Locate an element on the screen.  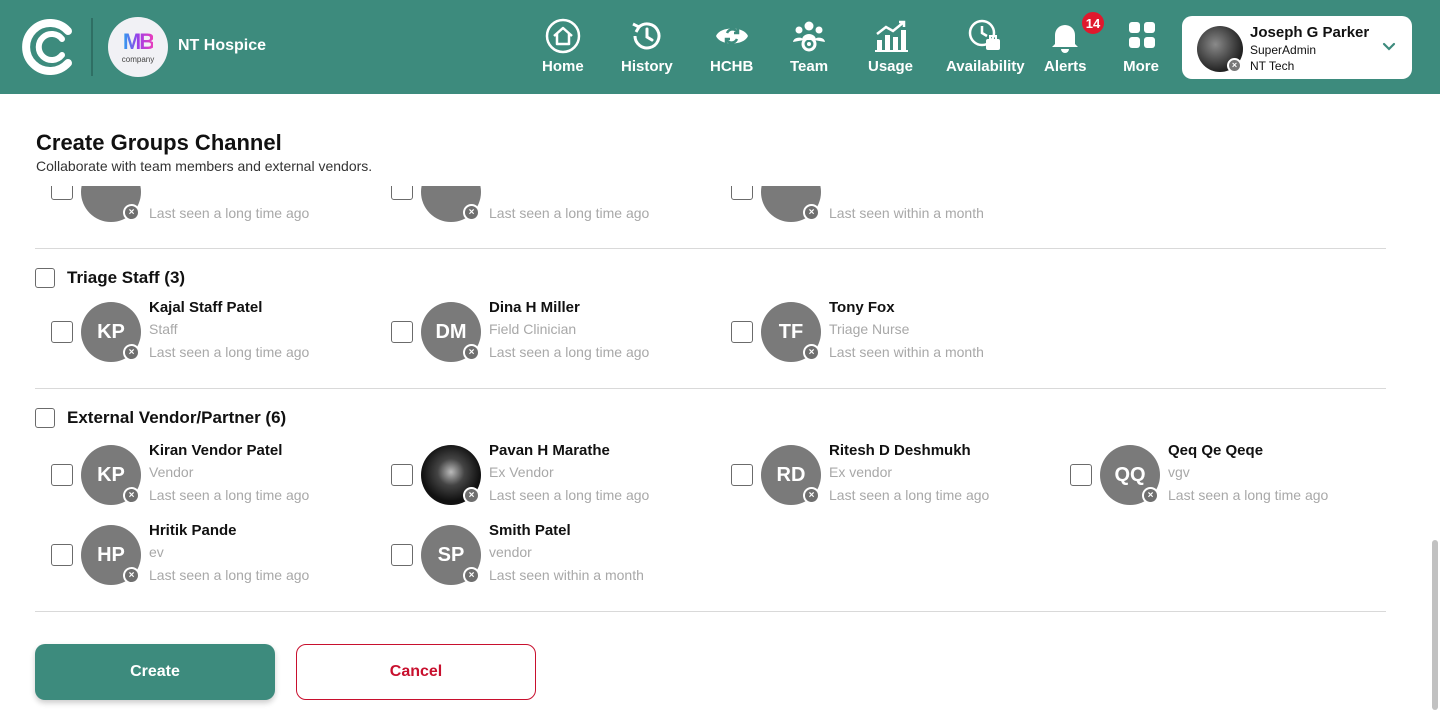
home-icon is located at coordinates (563, 36).